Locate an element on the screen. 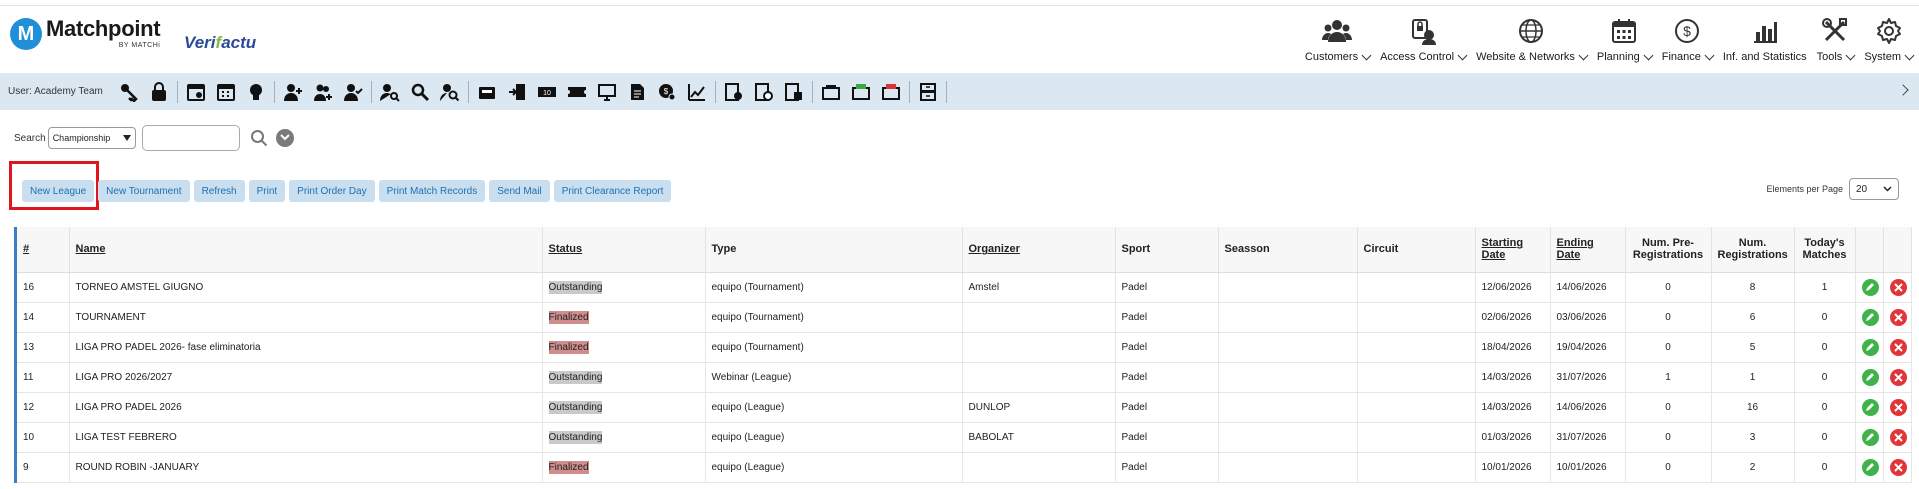 This screenshot has height=489, width=1919. col-header-starting-date: Starting Date is located at coordinates (1513, 250).